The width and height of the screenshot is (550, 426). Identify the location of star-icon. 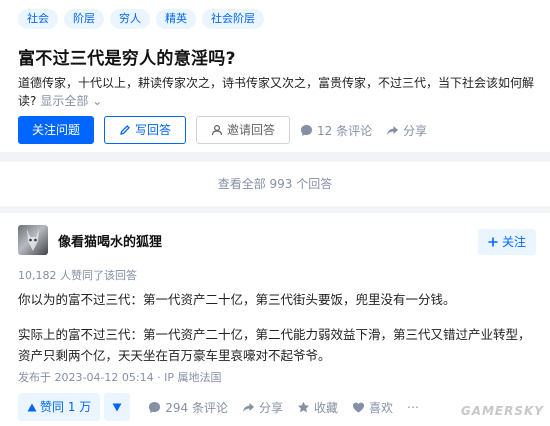
(303, 407).